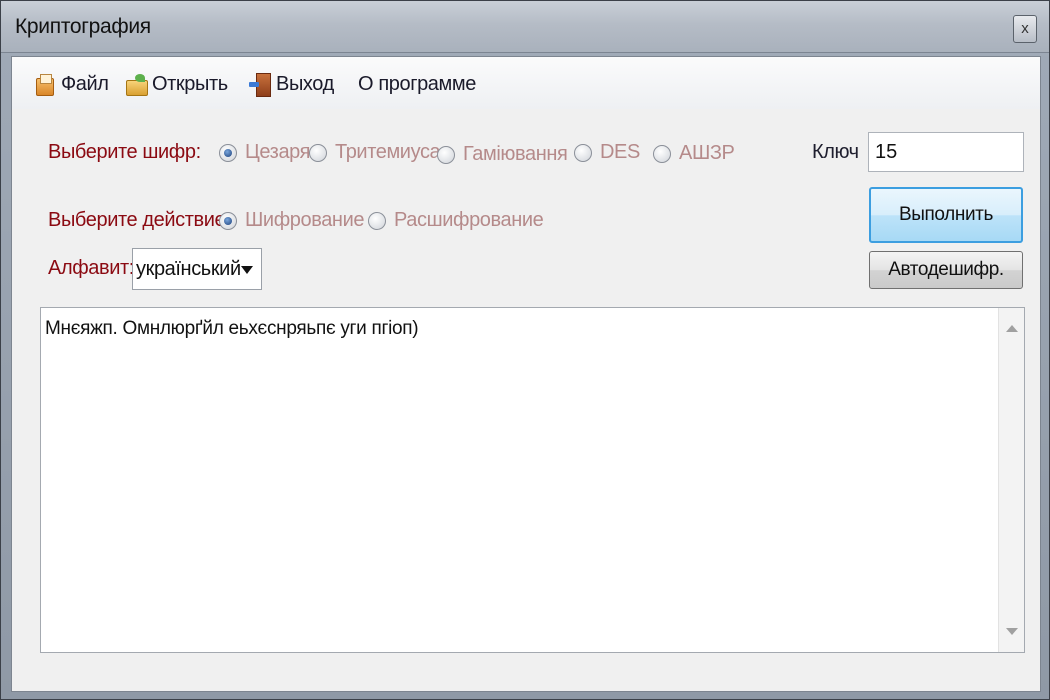 This screenshot has height=700, width=1050. What do you see at coordinates (139, 220) in the screenshot?
I see `action-label: Выберите действие:` at bounding box center [139, 220].